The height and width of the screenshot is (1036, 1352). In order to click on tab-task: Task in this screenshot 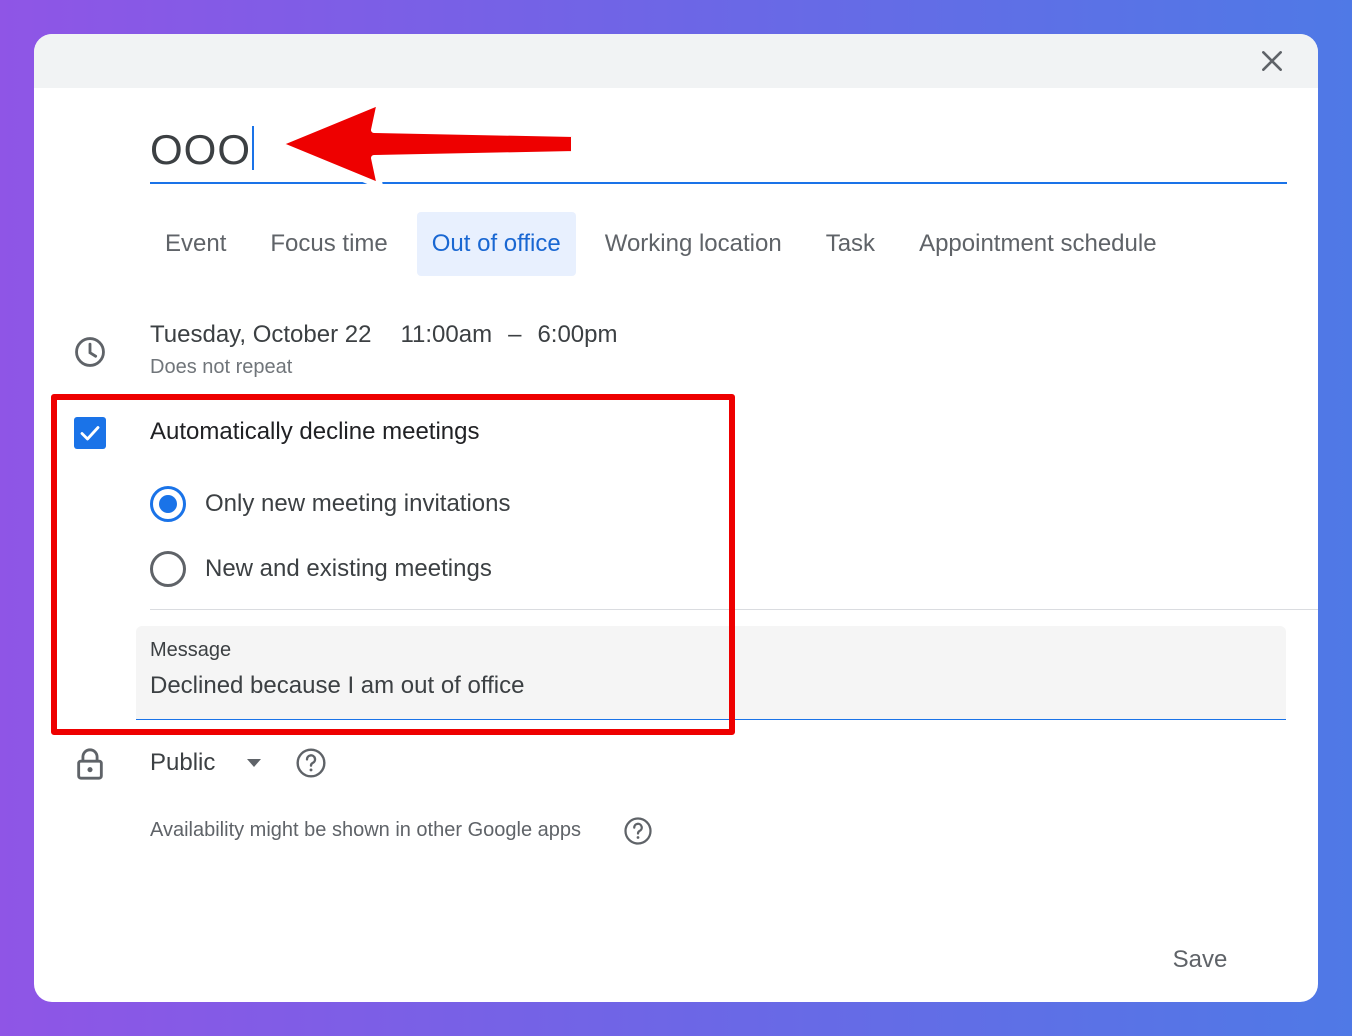, I will do `click(850, 244)`.